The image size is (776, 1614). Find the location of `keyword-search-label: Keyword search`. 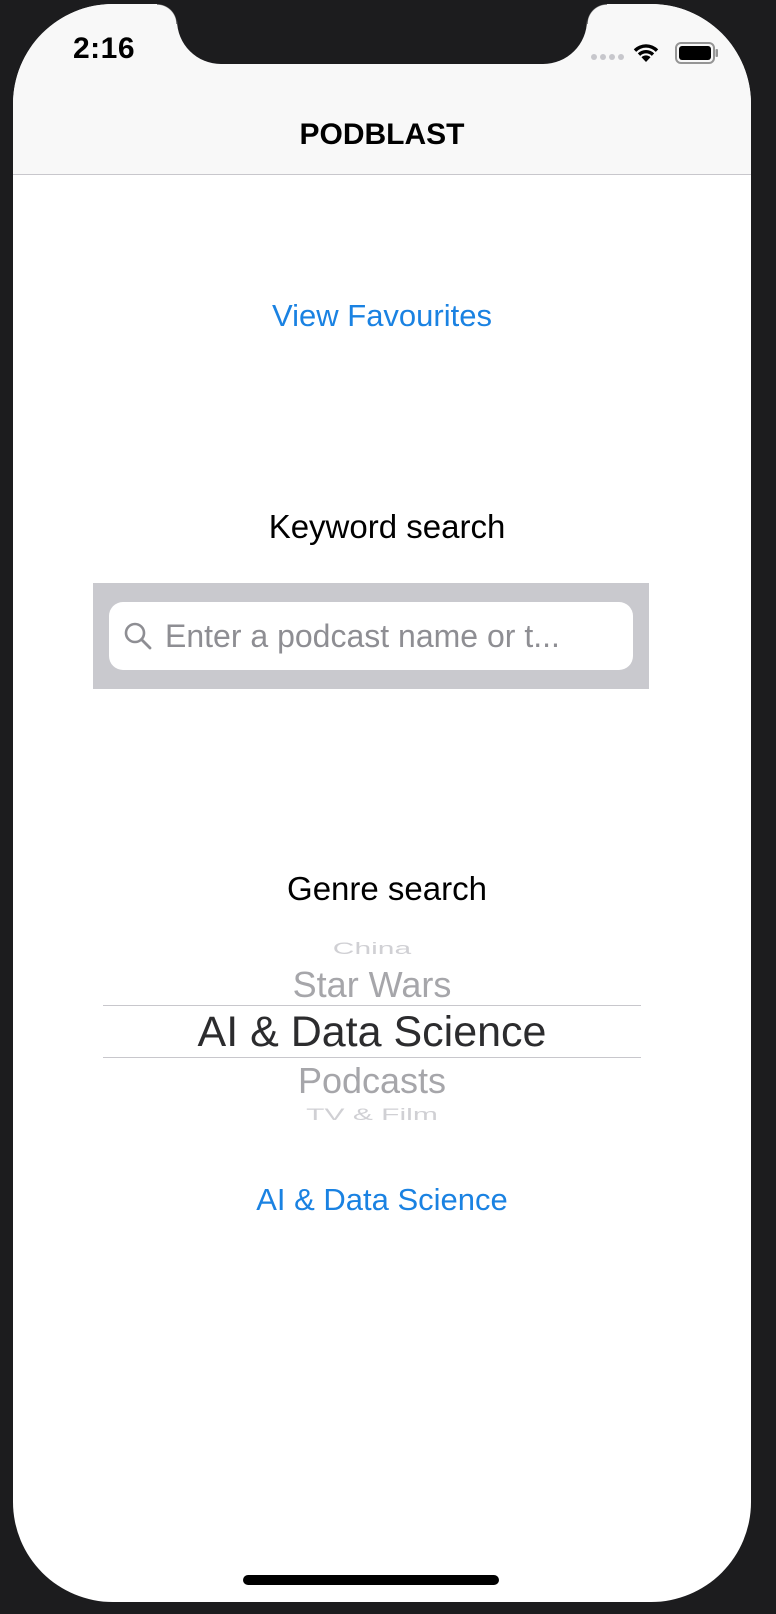

keyword-search-label: Keyword search is located at coordinates (387, 526).